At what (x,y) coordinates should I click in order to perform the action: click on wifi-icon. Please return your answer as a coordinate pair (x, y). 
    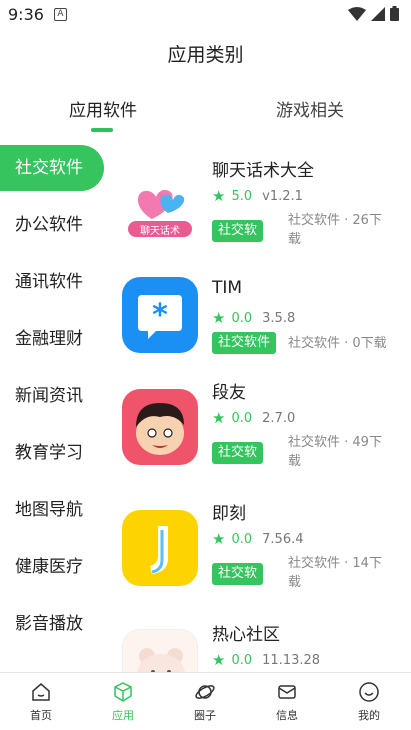
    Looking at the image, I should click on (357, 13).